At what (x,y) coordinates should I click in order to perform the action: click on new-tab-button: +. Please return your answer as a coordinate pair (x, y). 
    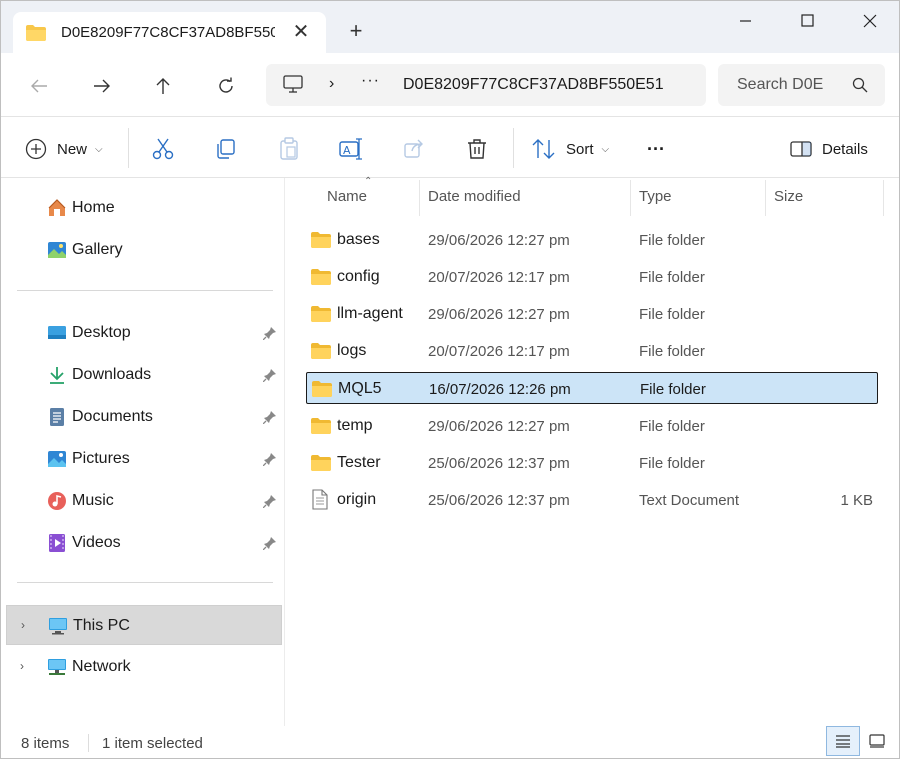
    Looking at the image, I should click on (356, 31).